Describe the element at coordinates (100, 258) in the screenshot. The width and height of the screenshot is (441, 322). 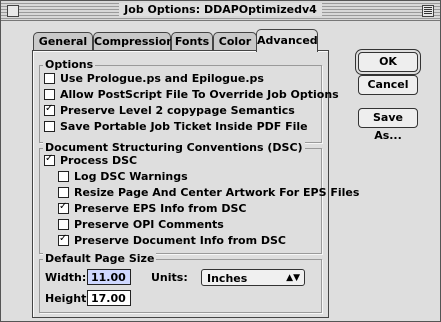
I see `page-size-group-title: Default Page Size` at that location.